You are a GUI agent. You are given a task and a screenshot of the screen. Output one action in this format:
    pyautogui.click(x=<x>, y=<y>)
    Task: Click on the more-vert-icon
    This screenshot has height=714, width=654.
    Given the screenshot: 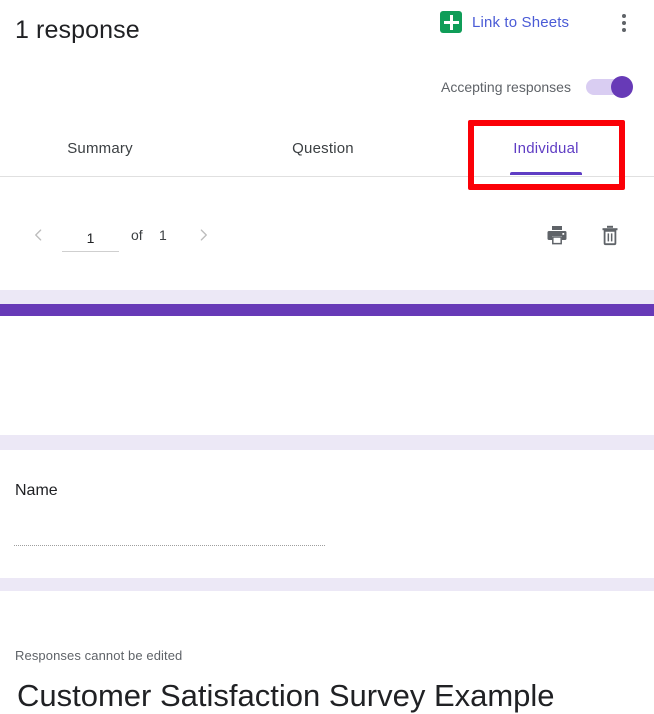 What is the action you would take?
    pyautogui.click(x=624, y=23)
    